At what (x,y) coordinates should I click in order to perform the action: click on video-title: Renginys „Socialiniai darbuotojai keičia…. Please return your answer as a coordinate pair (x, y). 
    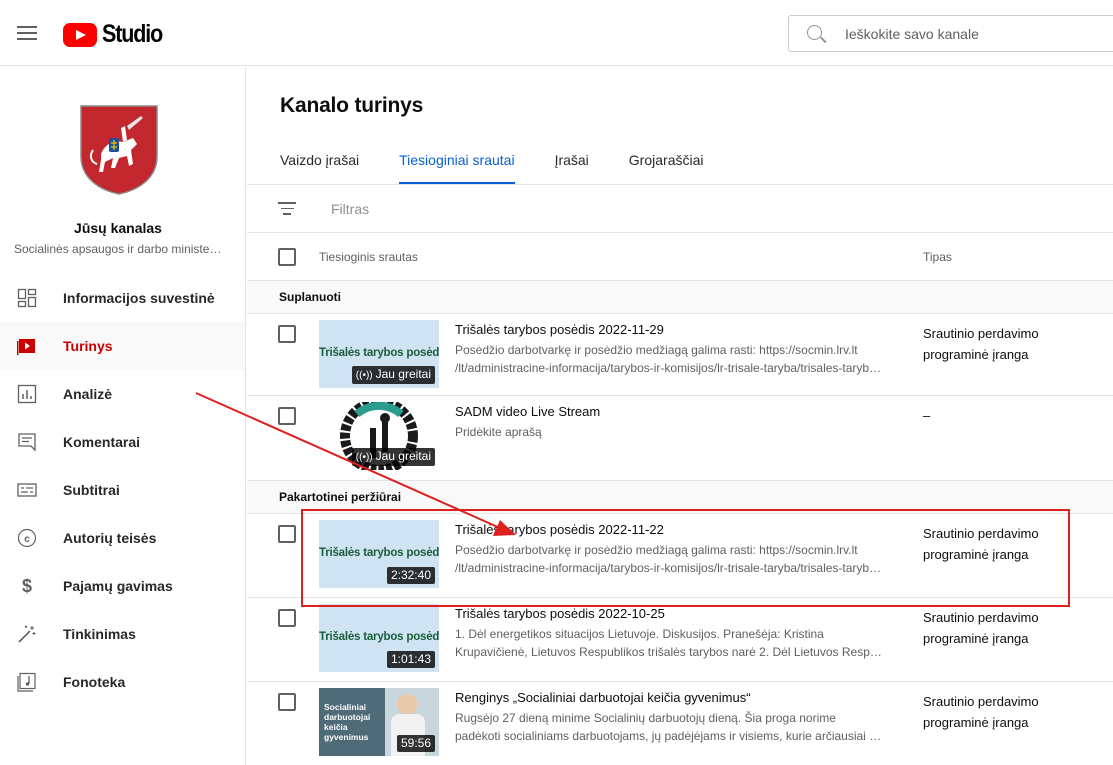
    Looking at the image, I should click on (603, 697).